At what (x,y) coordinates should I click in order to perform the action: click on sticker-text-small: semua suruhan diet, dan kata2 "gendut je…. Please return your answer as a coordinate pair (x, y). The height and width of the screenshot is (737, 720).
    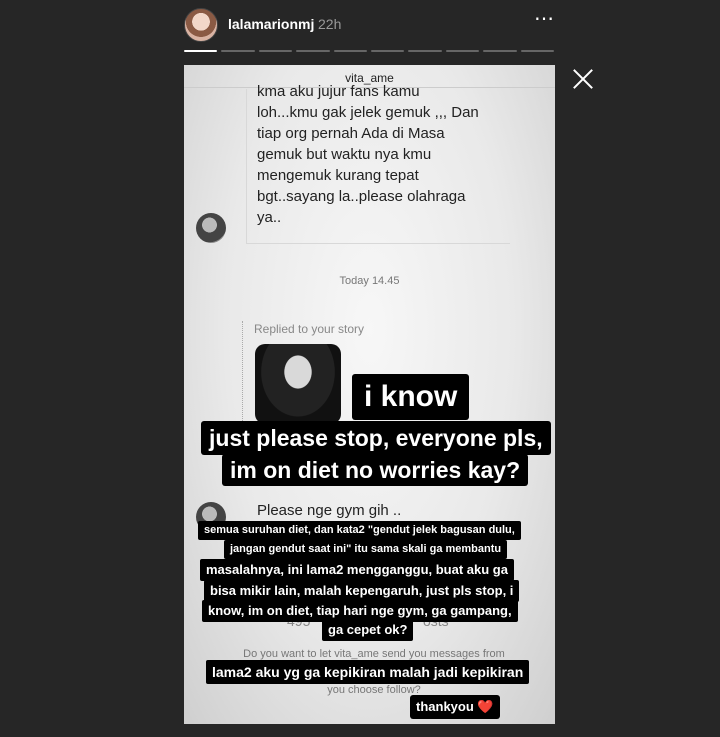
    Looking at the image, I should click on (359, 530).